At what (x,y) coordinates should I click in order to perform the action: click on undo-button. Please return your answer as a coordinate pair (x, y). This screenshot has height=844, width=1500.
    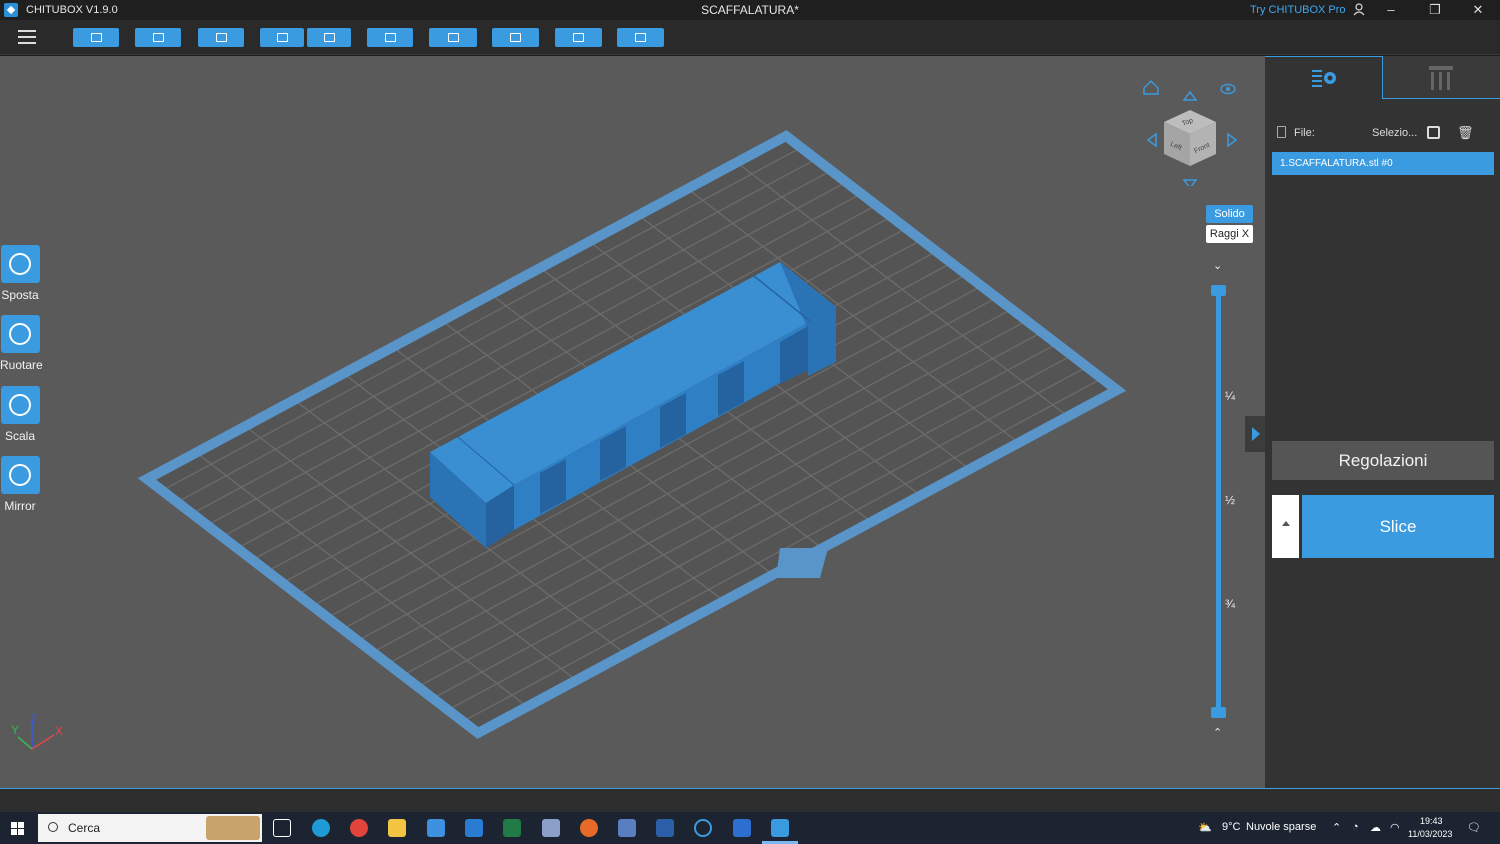
    Looking at the image, I should click on (282, 37).